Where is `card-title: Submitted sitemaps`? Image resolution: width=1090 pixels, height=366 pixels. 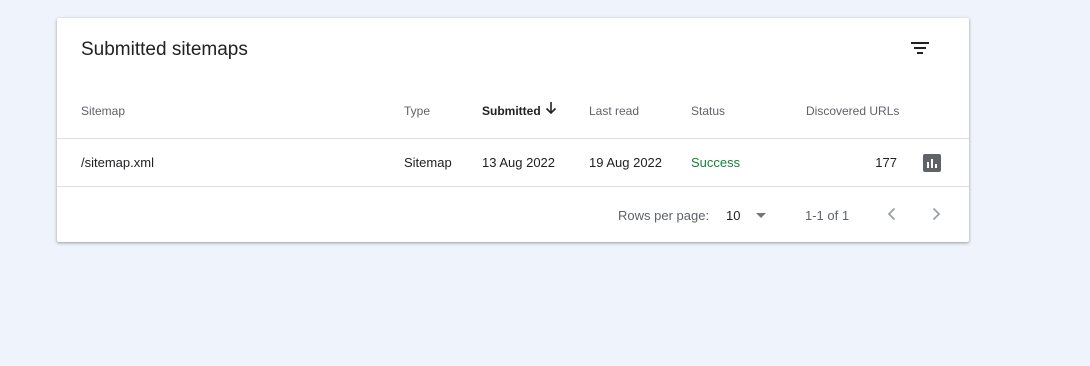
card-title: Submitted sitemaps is located at coordinates (164, 49).